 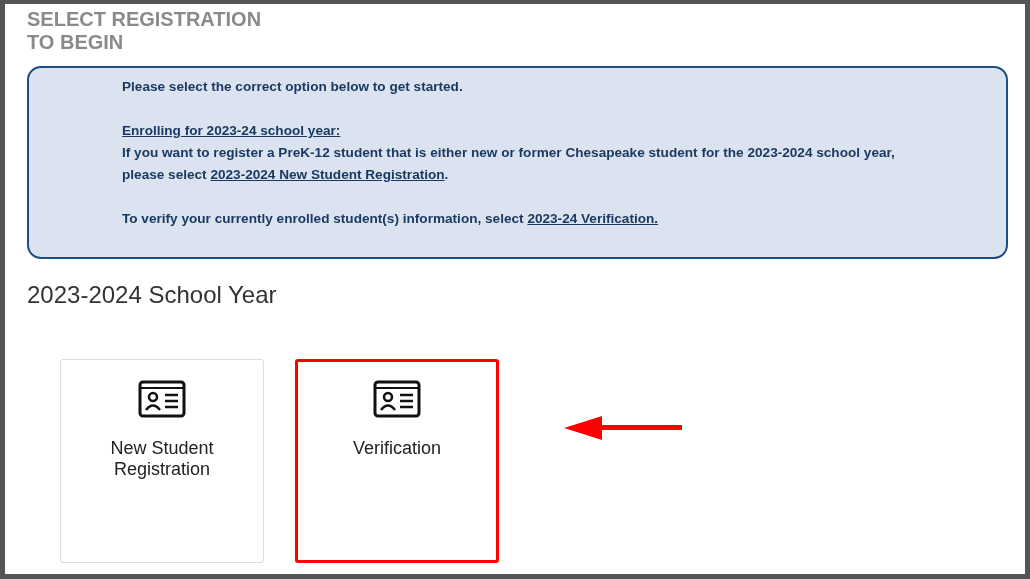 I want to click on notice-text: Please select the correct option below to get started., so click(x=293, y=87).